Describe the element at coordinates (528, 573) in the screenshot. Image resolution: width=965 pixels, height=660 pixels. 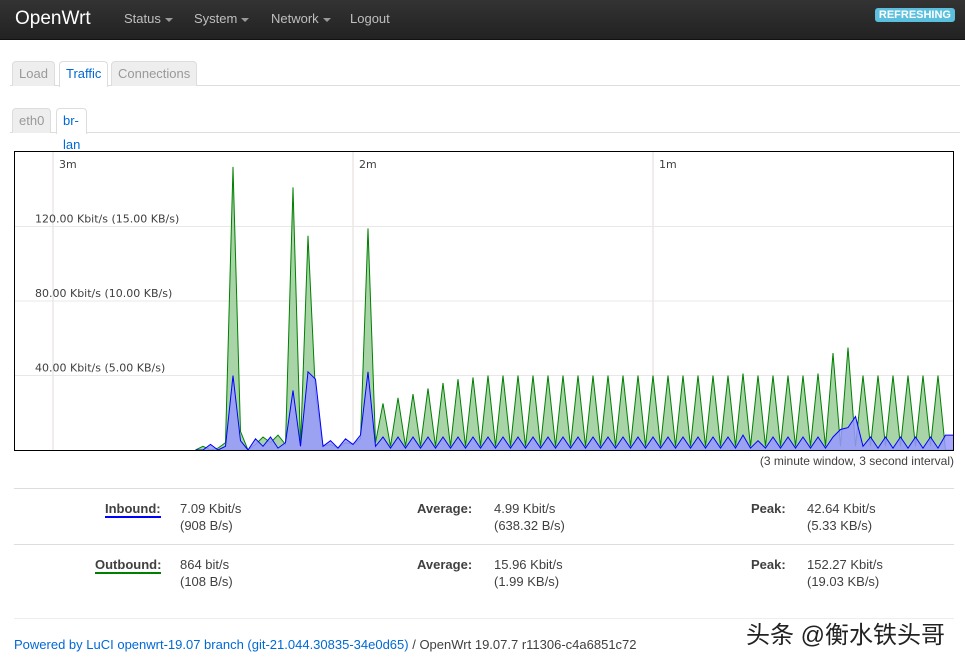
I see `outbound-average: 15.96 Kbit/s (1.99 KB/s)` at that location.